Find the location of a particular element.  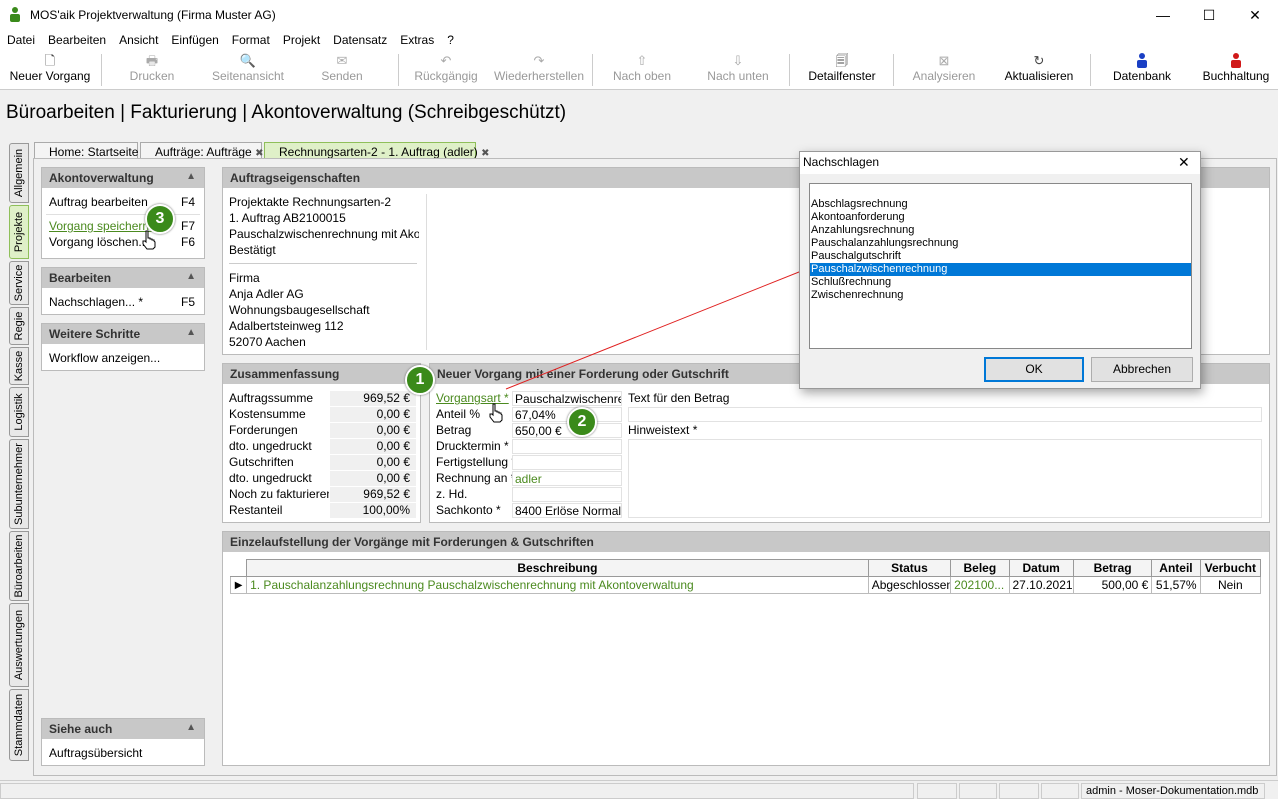

side-tab-kasse: Kasse is located at coordinates (19, 366).